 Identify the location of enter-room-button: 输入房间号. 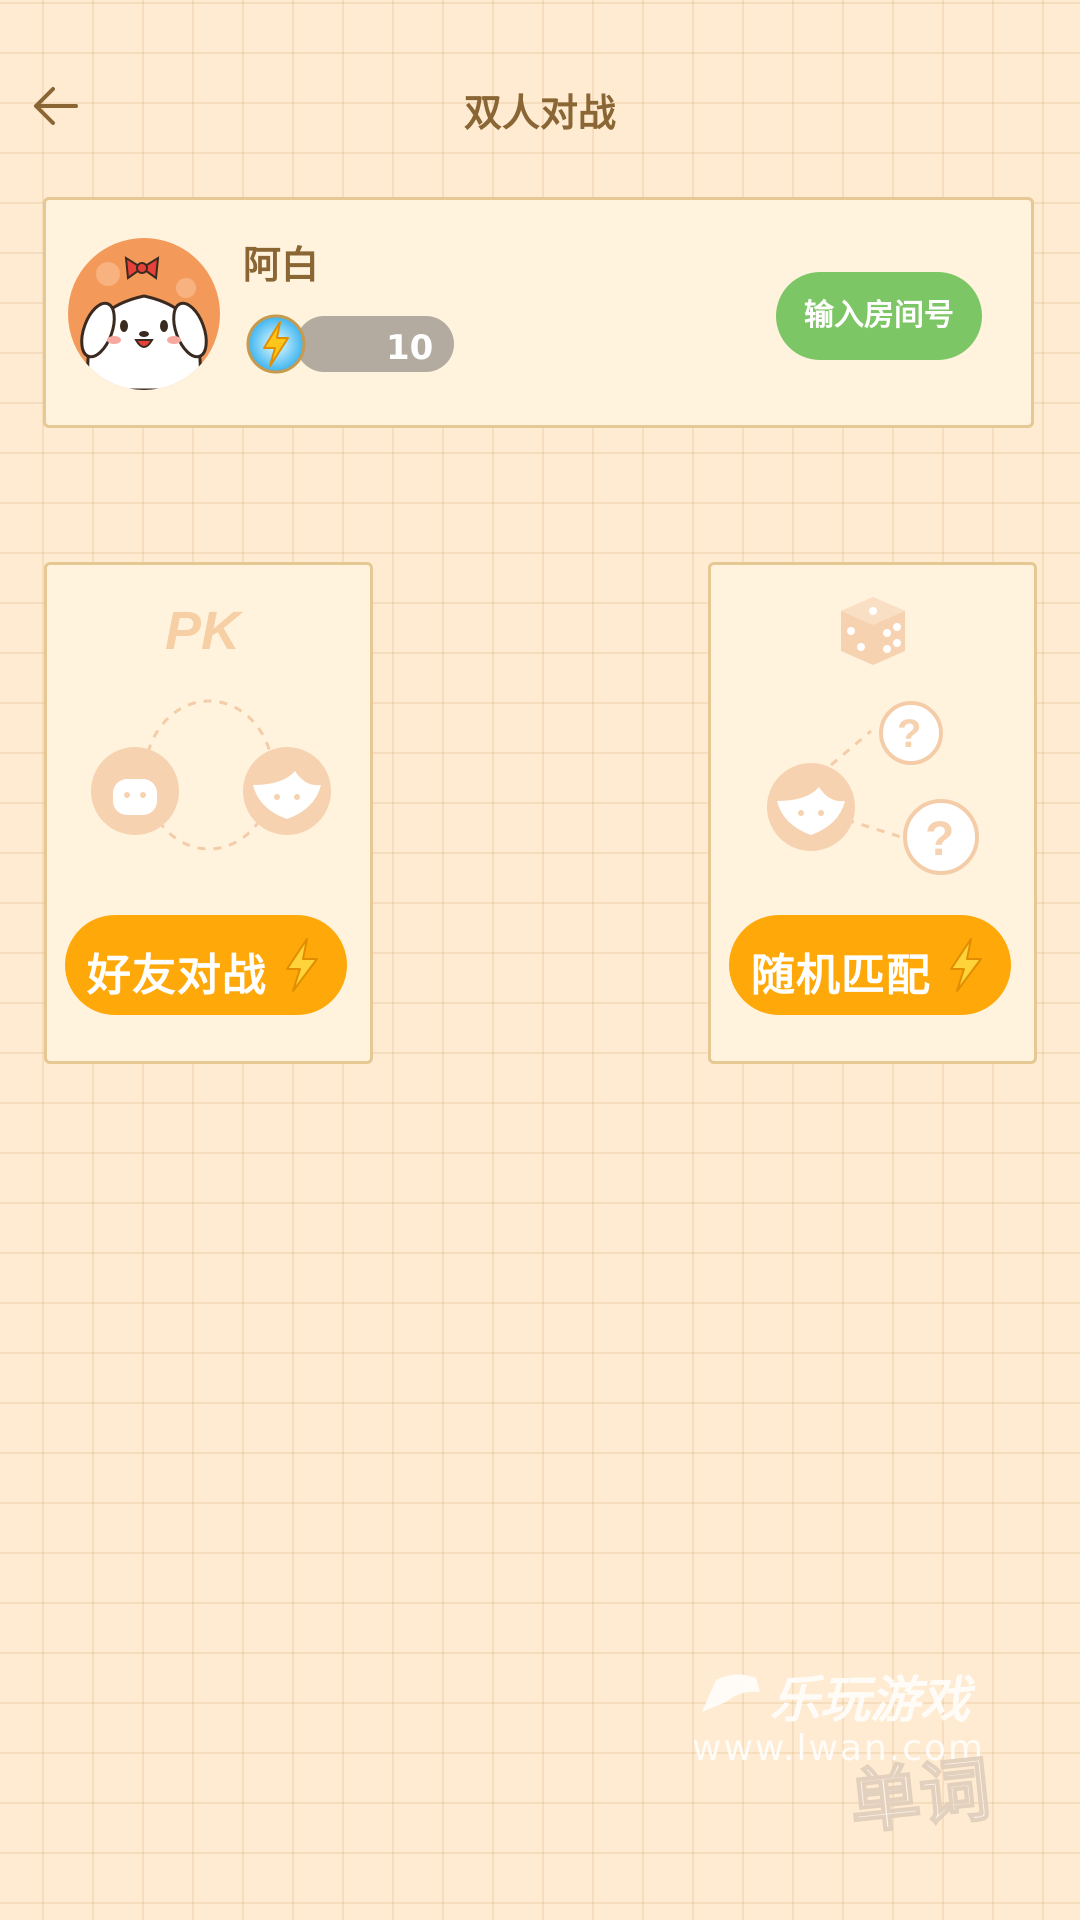
(879, 316).